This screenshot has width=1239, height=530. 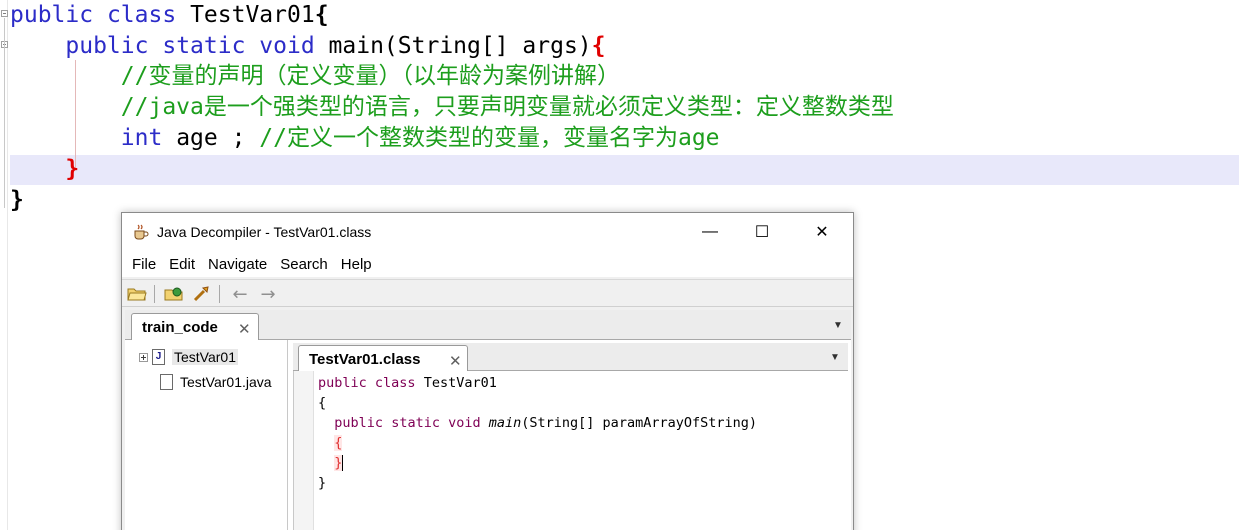 What do you see at coordinates (240, 294) in the screenshot?
I see `back-arrow-icon: ←` at bounding box center [240, 294].